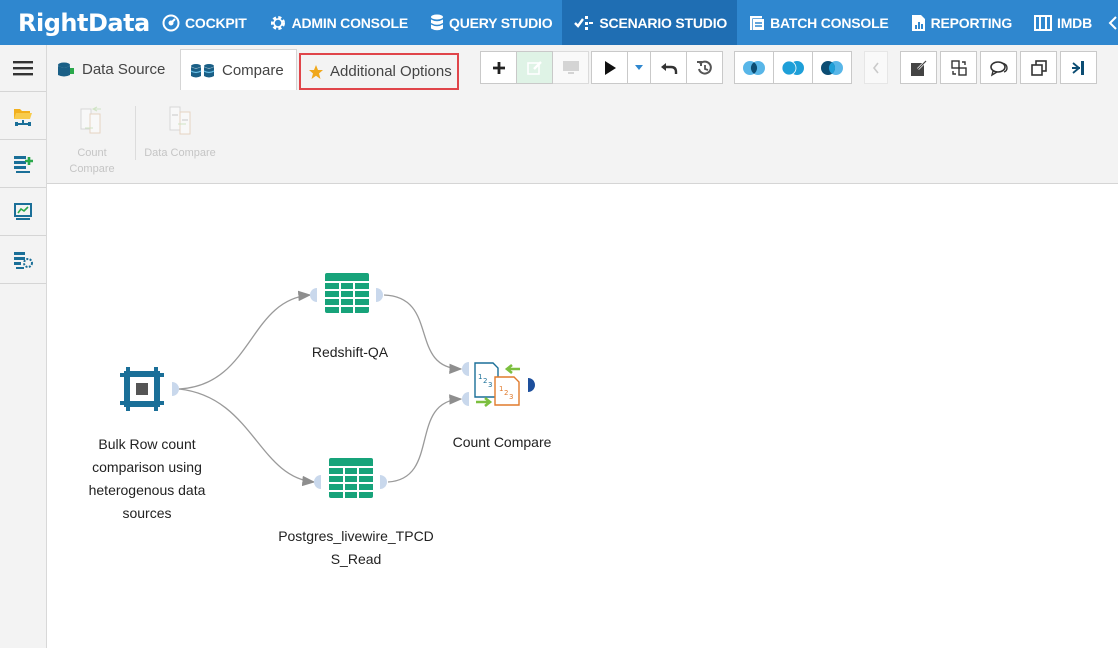 The height and width of the screenshot is (648, 1118). I want to click on tab-data-source: Data Source, so click(110, 69).